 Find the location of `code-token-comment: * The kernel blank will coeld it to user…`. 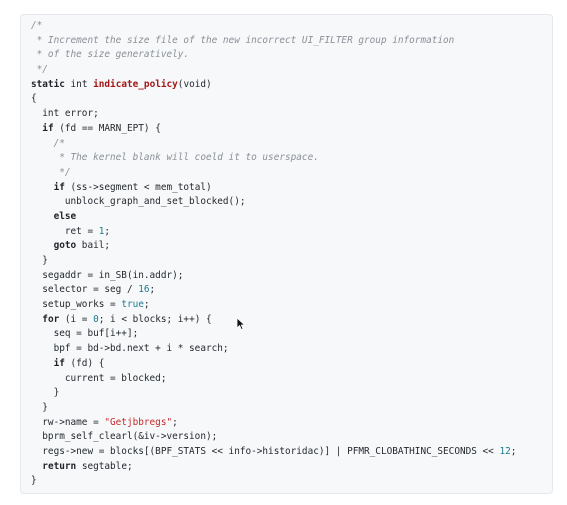

code-token-comment: * The kernel blank will coeld it to user… is located at coordinates (175, 158).